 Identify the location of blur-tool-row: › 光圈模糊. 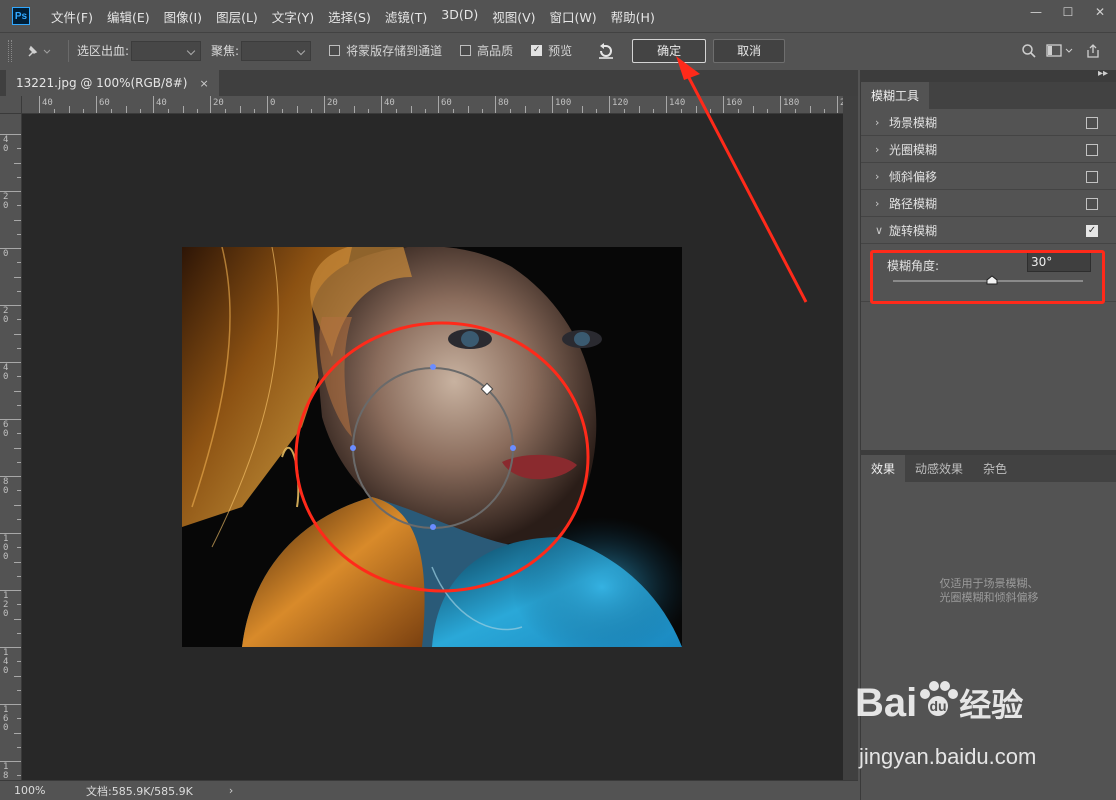
(988, 149).